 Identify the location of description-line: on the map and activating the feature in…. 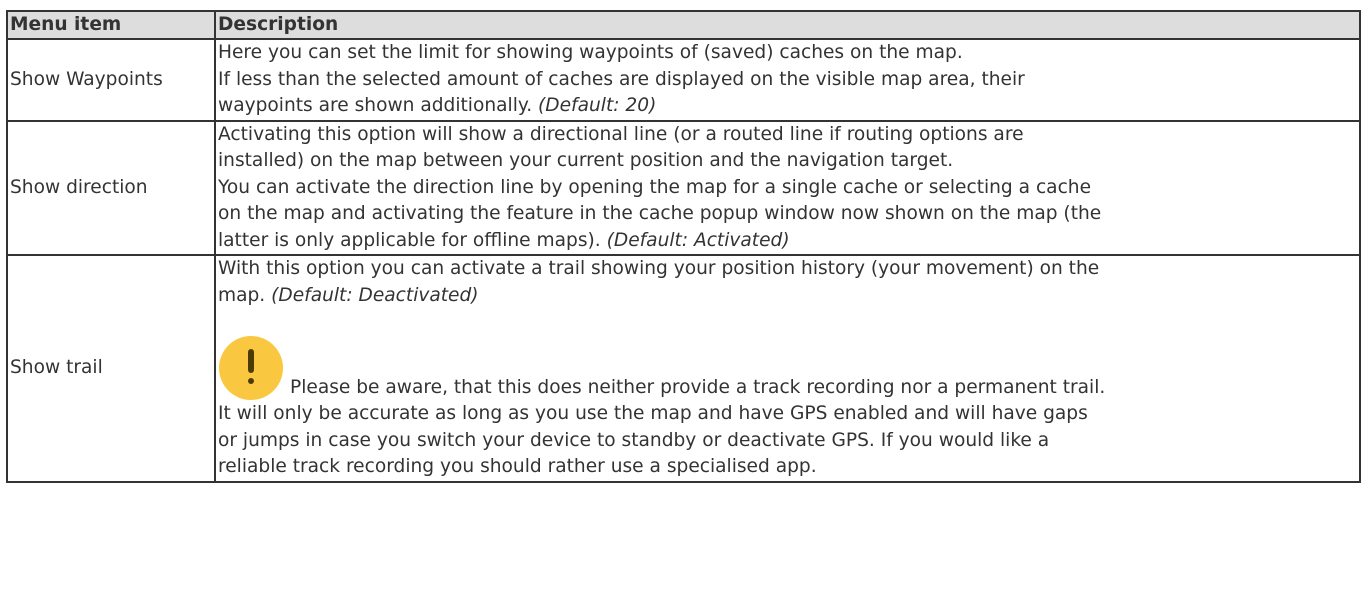
(660, 213).